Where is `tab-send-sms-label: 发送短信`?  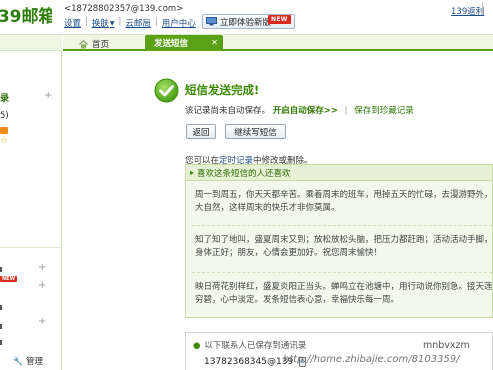 tab-send-sms-label: 发送短信 is located at coordinates (171, 44).